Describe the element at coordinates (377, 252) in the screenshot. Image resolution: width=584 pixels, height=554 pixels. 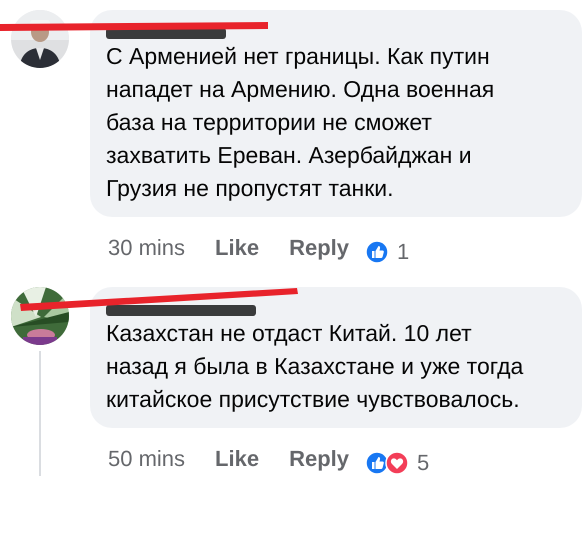
I see `like-icon` at that location.